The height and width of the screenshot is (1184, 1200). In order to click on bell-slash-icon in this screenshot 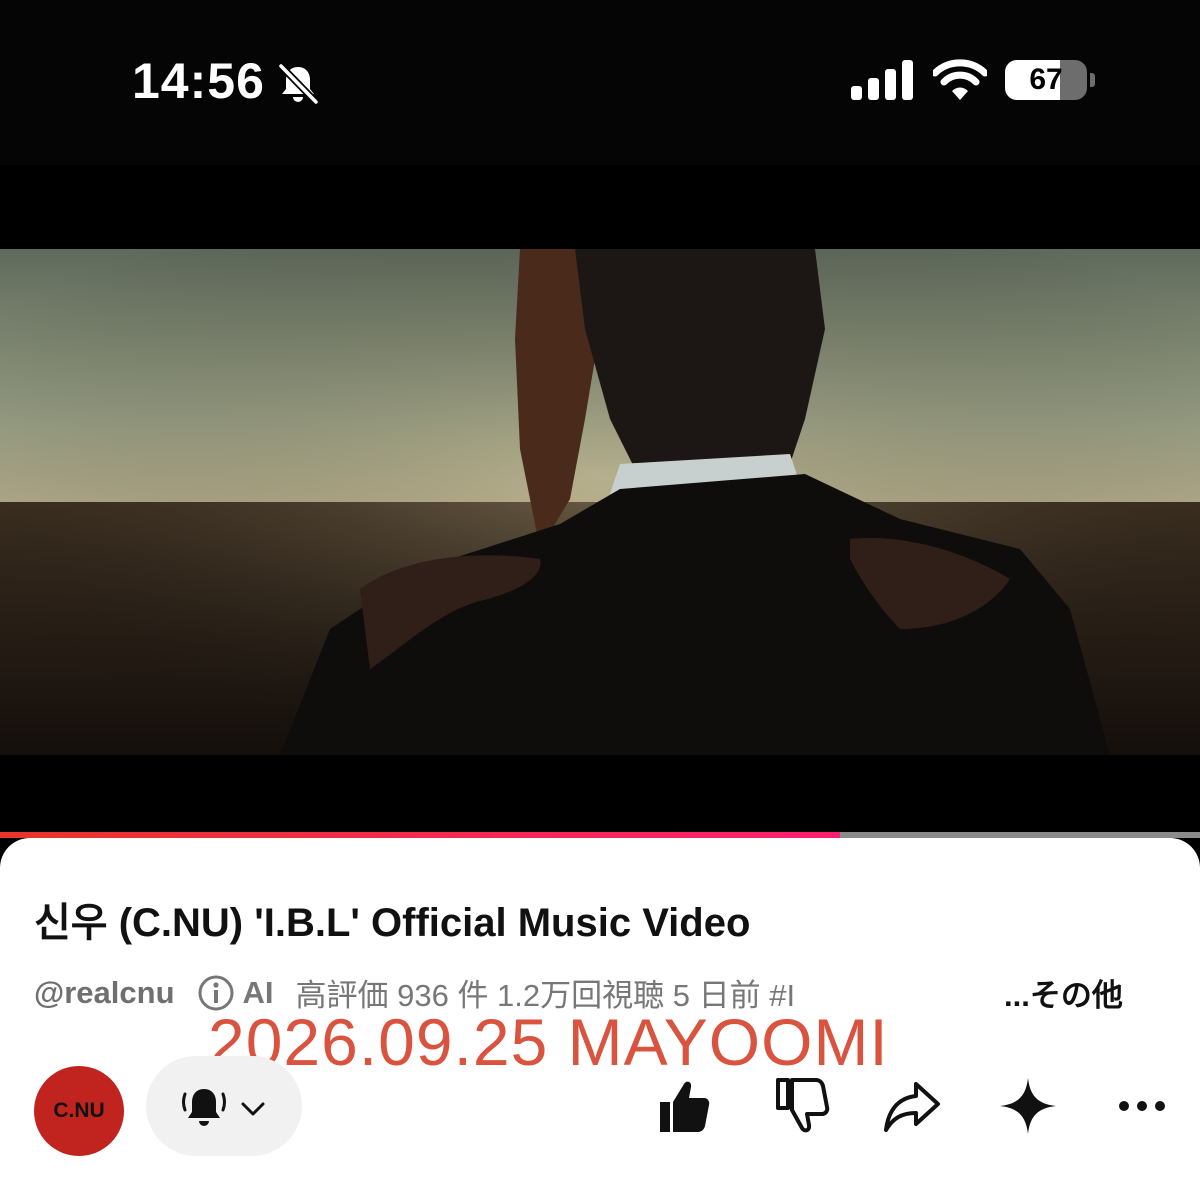, I will do `click(298, 84)`.